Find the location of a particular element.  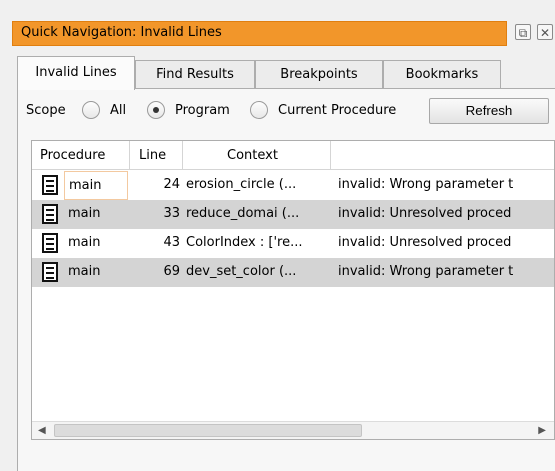

close-icon: ✕ is located at coordinates (545, 32).